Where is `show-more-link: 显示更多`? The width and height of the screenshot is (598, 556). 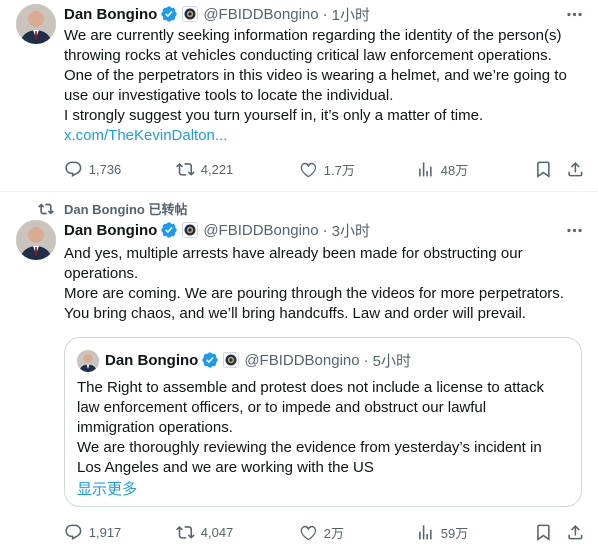 show-more-link: 显示更多 is located at coordinates (107, 488).